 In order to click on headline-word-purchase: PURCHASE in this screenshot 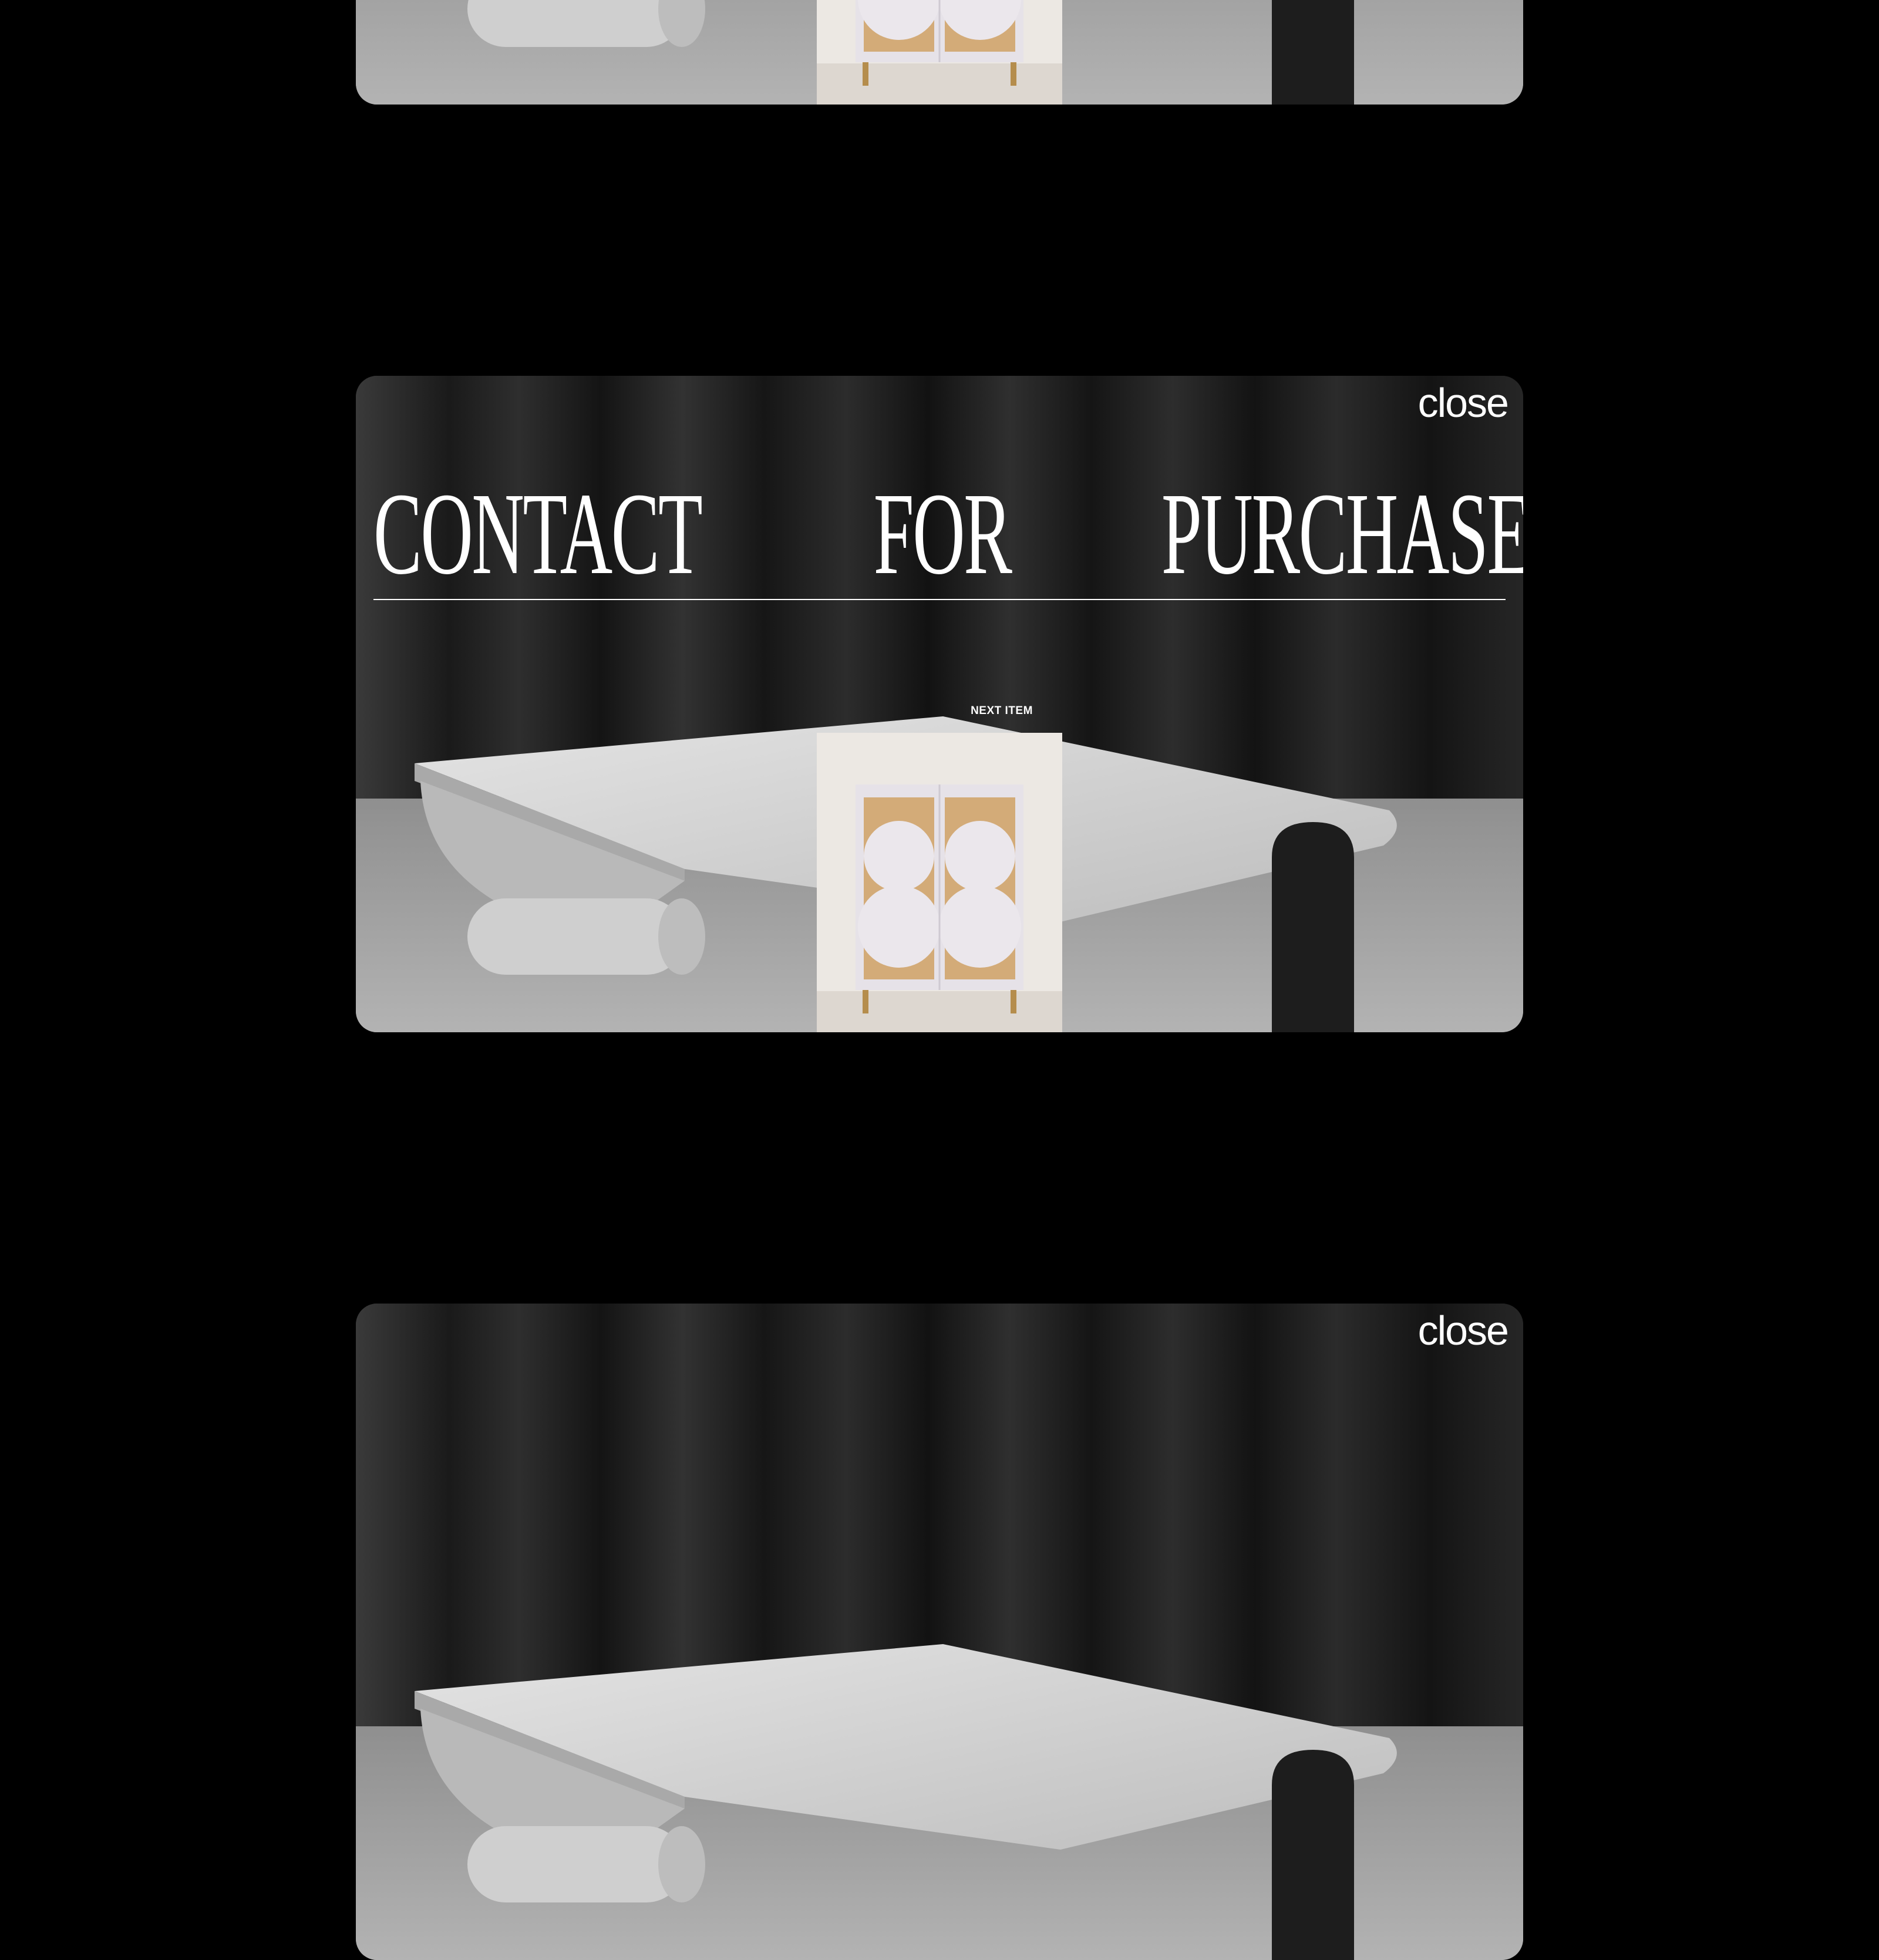, I will do `click(1342, 534)`.